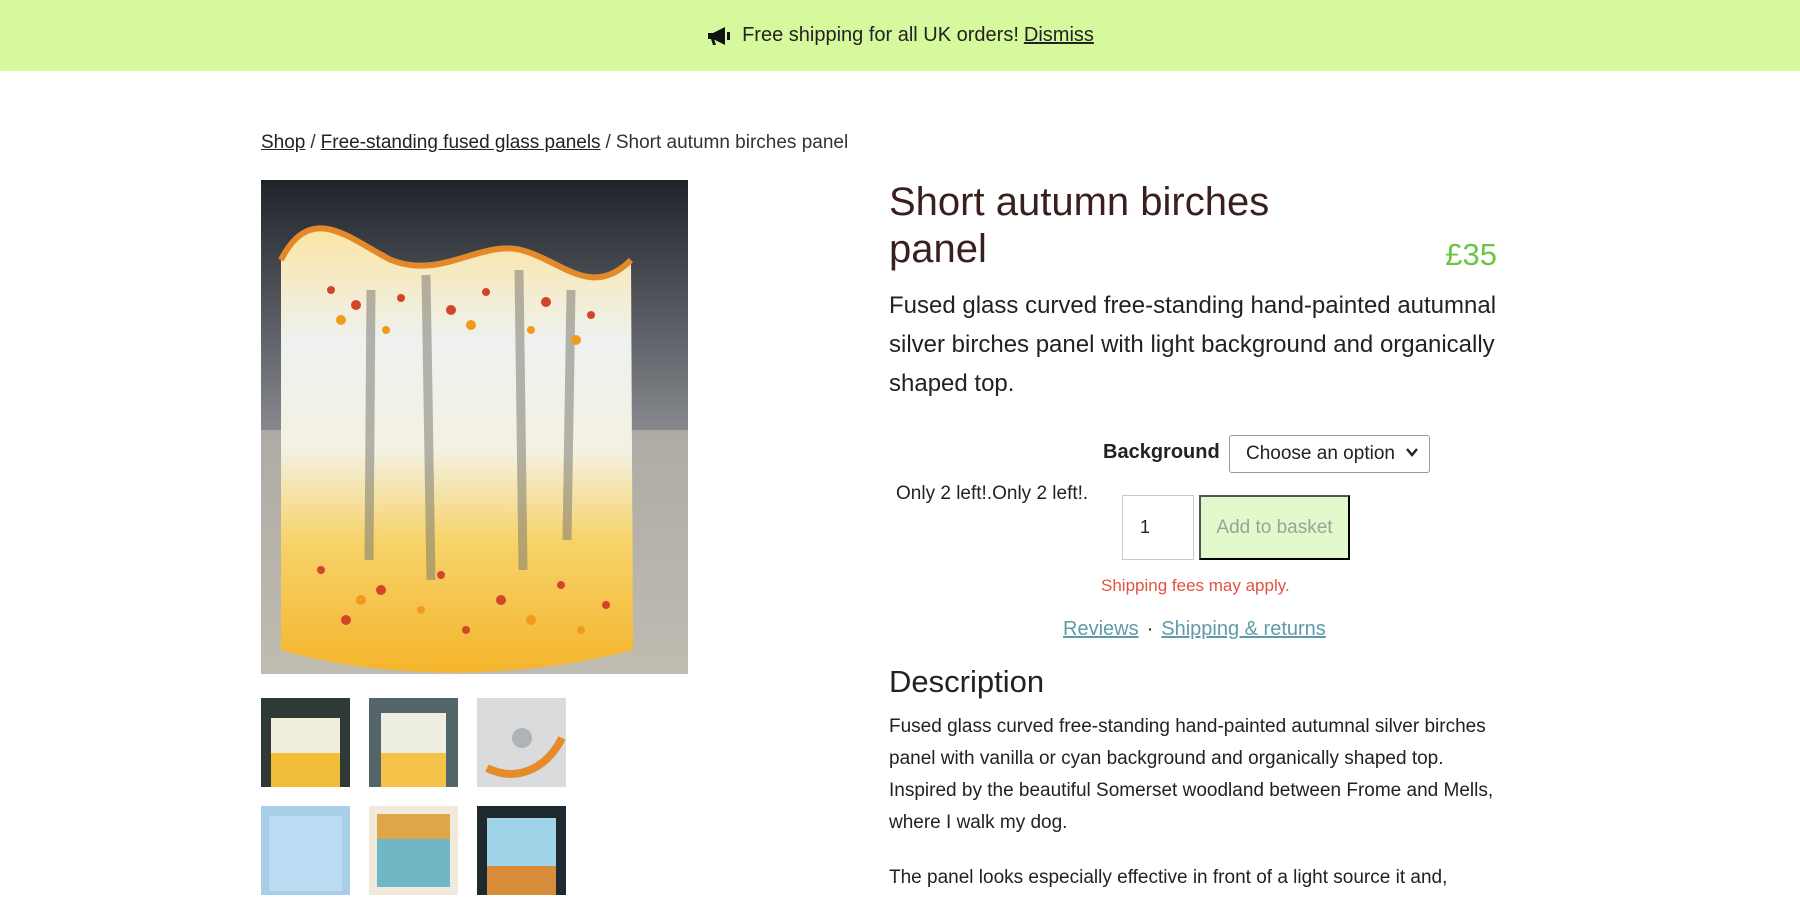  I want to click on shipping-returns-link: Shipping & returns, so click(1243, 629).